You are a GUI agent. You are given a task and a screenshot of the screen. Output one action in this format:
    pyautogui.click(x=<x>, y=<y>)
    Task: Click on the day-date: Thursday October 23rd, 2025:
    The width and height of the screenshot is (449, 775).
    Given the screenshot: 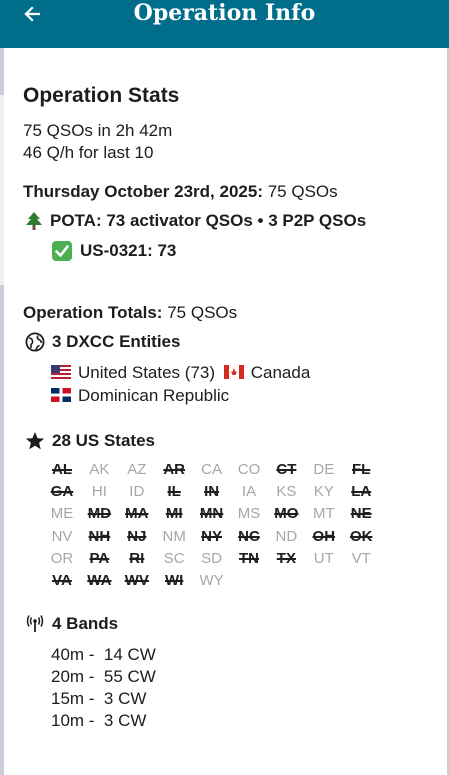 What is the action you would take?
    pyautogui.click(x=143, y=191)
    